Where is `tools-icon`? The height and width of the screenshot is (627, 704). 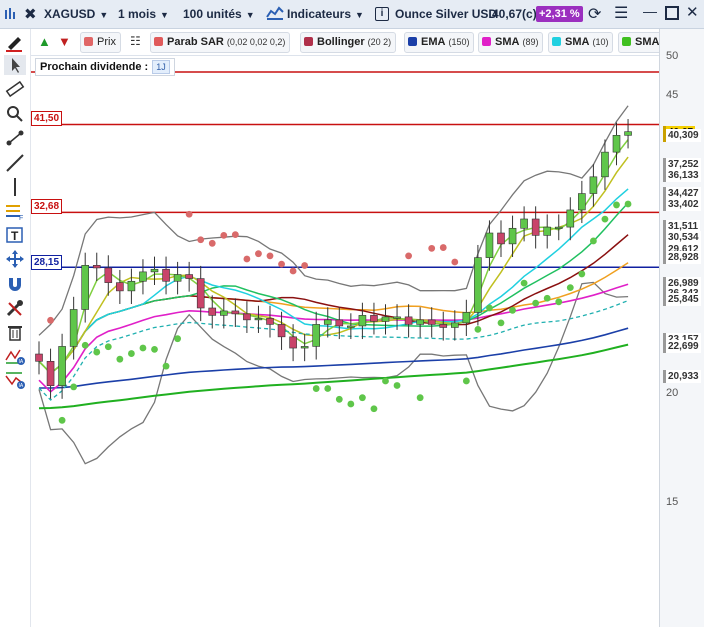 tools-icon is located at coordinates (15, 308).